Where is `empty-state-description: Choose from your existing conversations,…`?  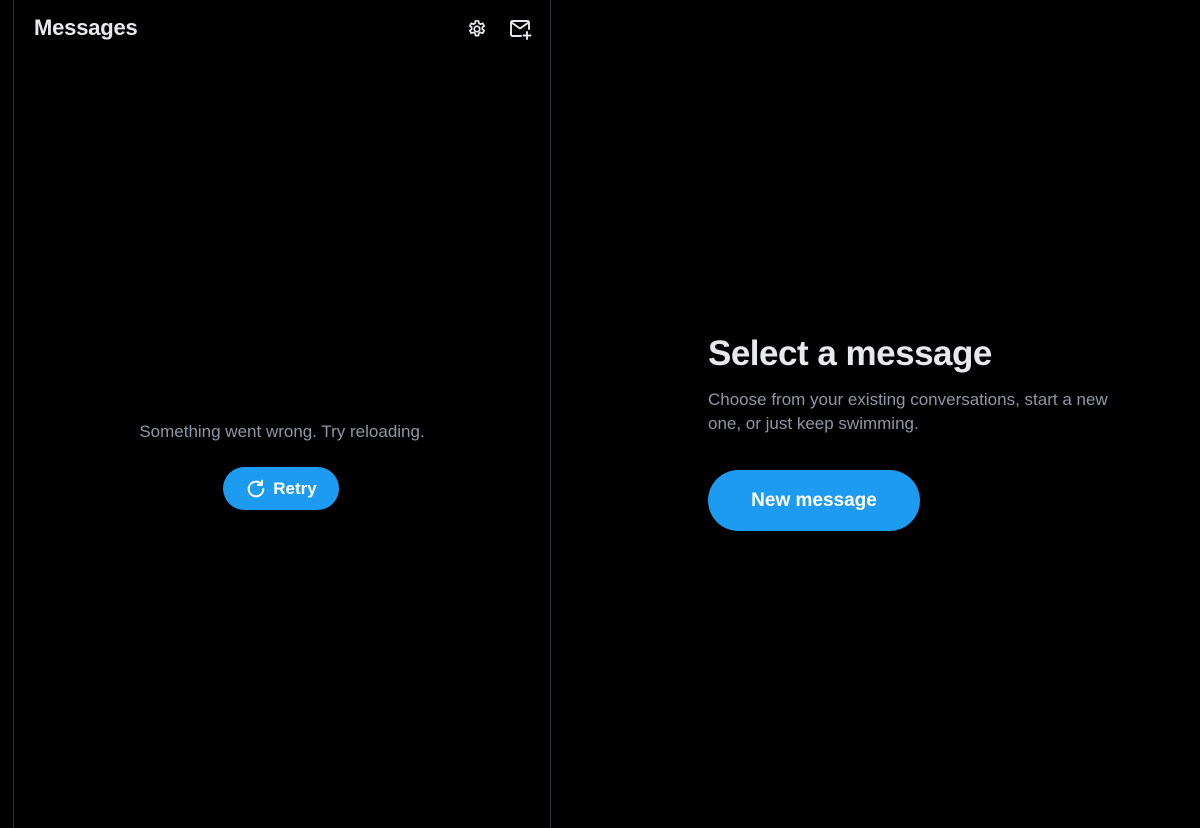
empty-state-description: Choose from your existing conversations,… is located at coordinates (908, 411).